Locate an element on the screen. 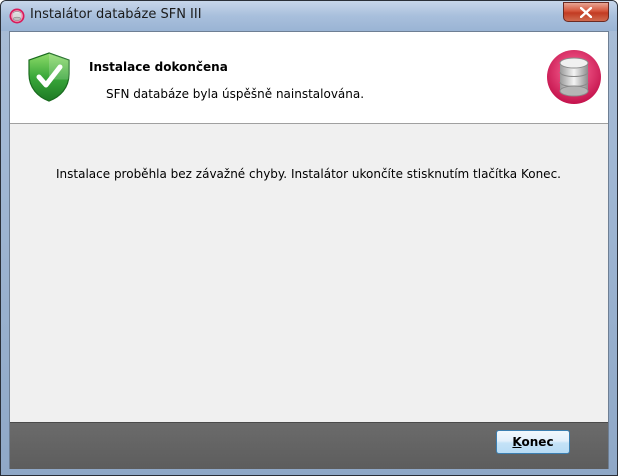 Image resolution: width=618 pixels, height=476 pixels. header-subtitle: SFN databáze byla úspěšně nainstalována. is located at coordinates (235, 94).